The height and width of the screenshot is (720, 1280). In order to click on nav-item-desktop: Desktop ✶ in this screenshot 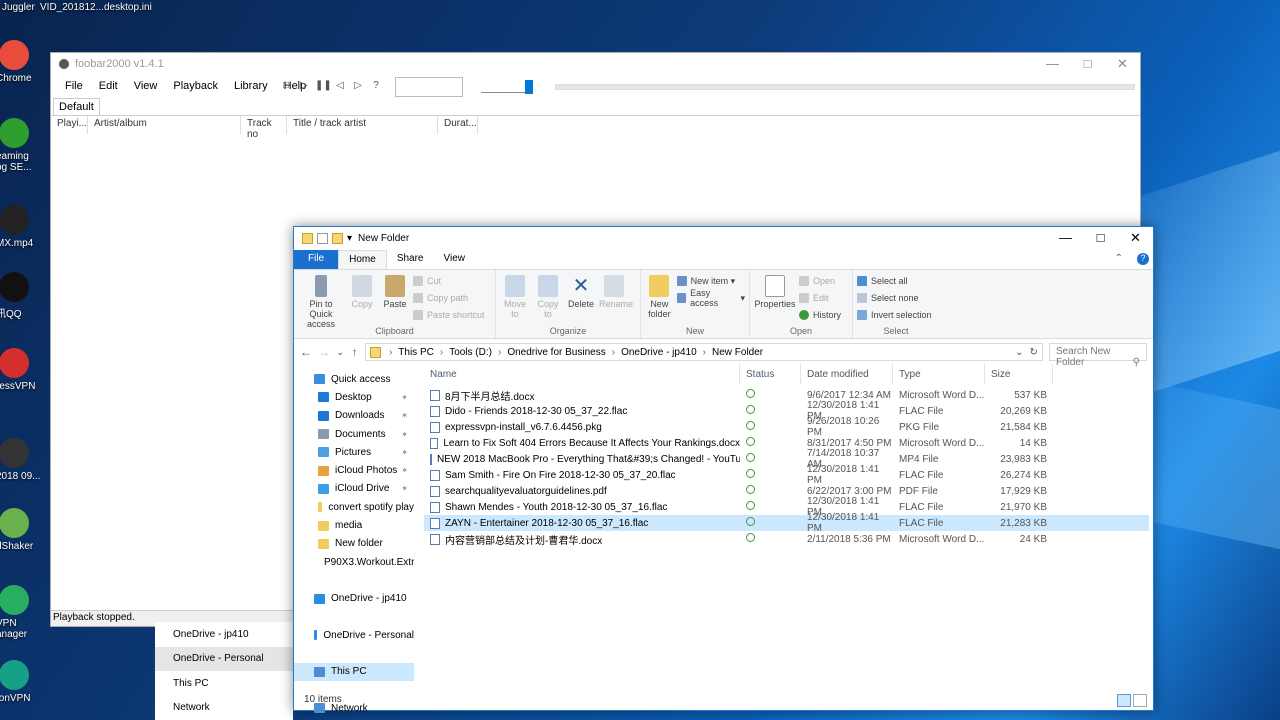, I will do `click(354, 397)`.